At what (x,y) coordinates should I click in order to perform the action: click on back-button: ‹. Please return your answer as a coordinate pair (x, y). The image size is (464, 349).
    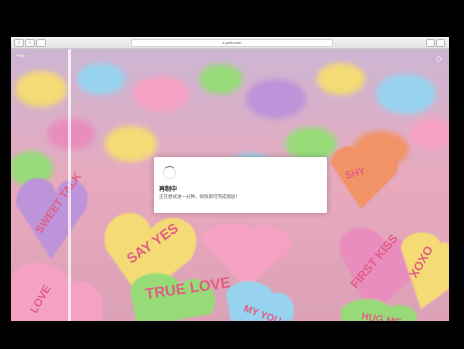
    Looking at the image, I should click on (19, 43).